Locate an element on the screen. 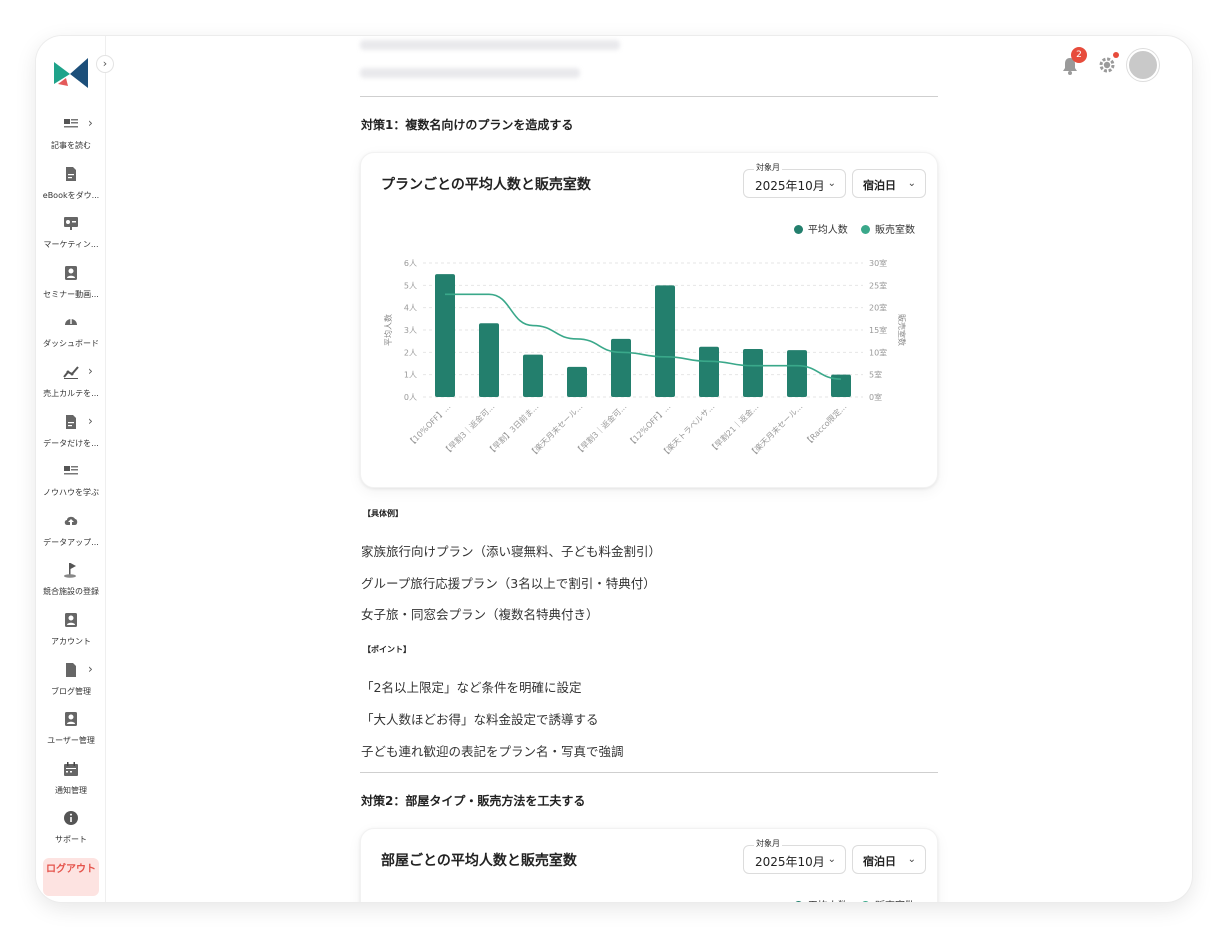 This screenshot has height=938, width=1228. info-icon is located at coordinates (71, 818).